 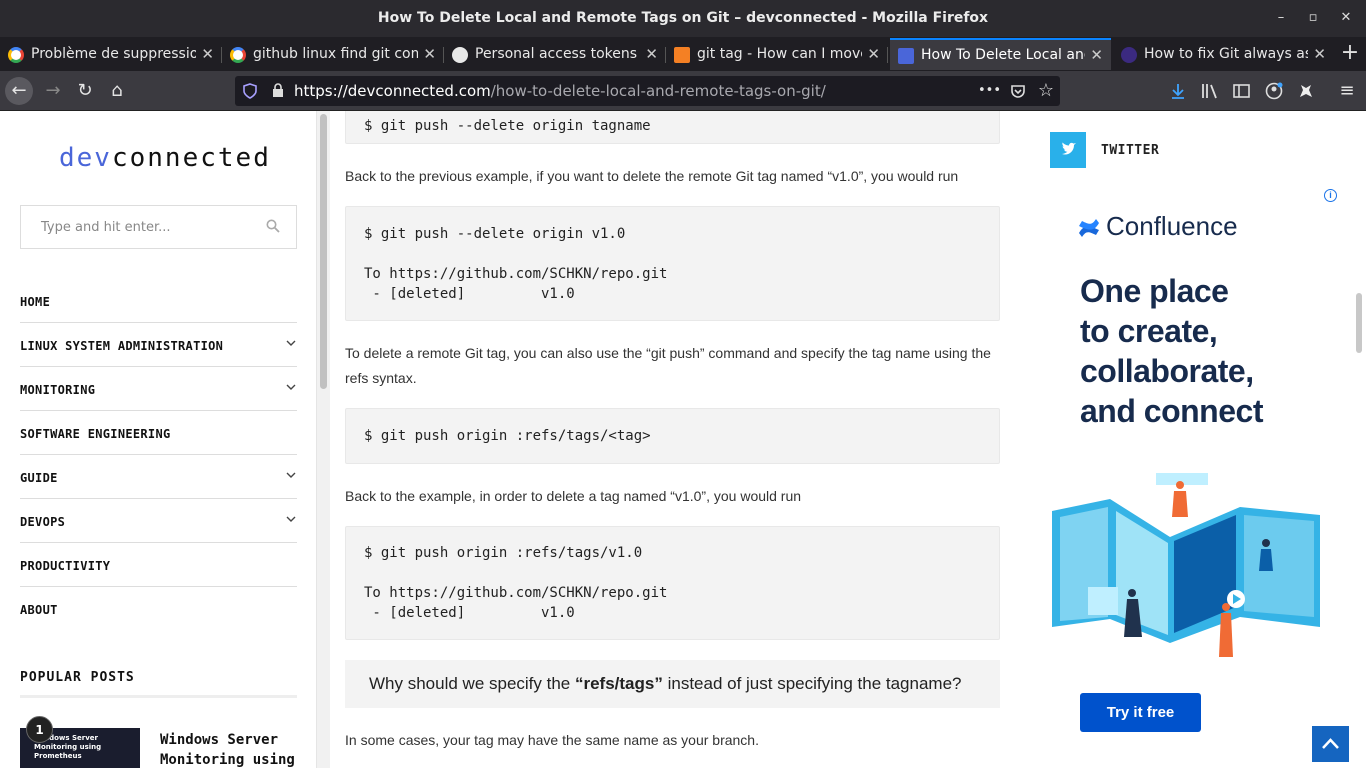 What do you see at coordinates (65, 566) in the screenshot?
I see `menu-label: PRODUCTIVITY` at bounding box center [65, 566].